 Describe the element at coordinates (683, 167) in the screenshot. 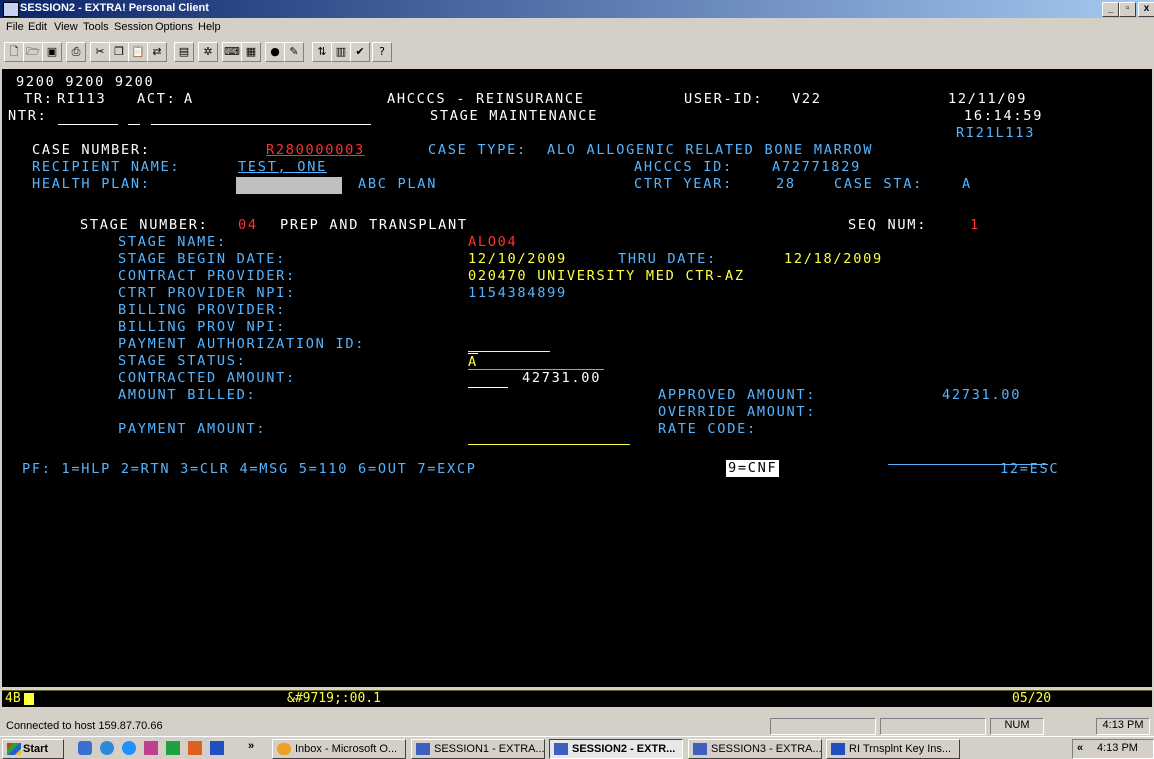

I see `ahcccs-id-label: AHCCCS ID:` at that location.